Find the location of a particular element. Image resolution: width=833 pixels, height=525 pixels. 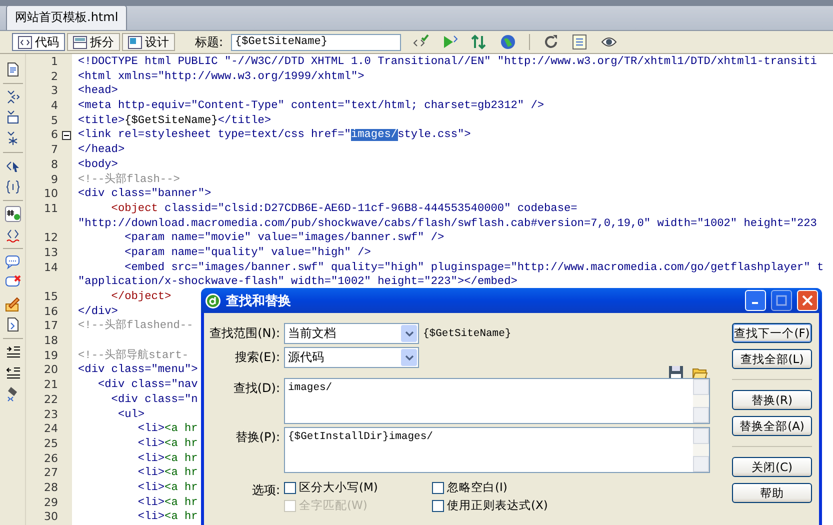

line-number: 19 is located at coordinates (51, 356).